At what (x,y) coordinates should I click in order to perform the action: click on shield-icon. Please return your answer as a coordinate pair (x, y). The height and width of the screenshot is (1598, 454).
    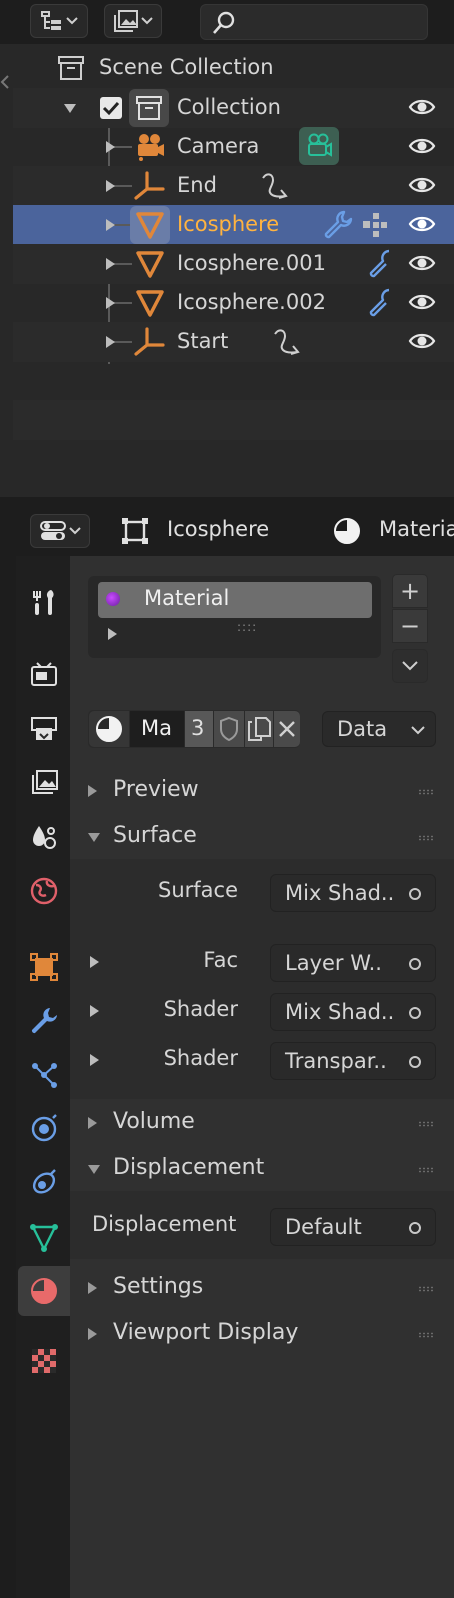
    Looking at the image, I should click on (229, 729).